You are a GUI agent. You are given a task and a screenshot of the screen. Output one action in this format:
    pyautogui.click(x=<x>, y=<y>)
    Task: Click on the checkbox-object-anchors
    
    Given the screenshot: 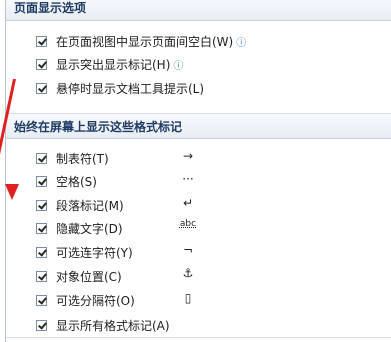 What is the action you would take?
    pyautogui.click(x=41, y=276)
    